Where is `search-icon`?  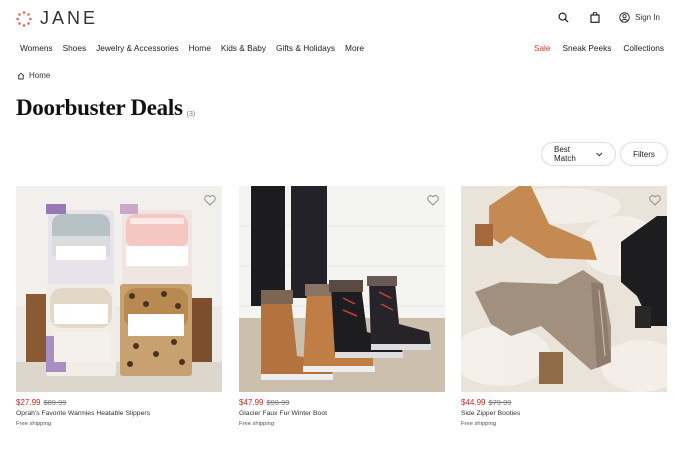
search-icon is located at coordinates (563, 17).